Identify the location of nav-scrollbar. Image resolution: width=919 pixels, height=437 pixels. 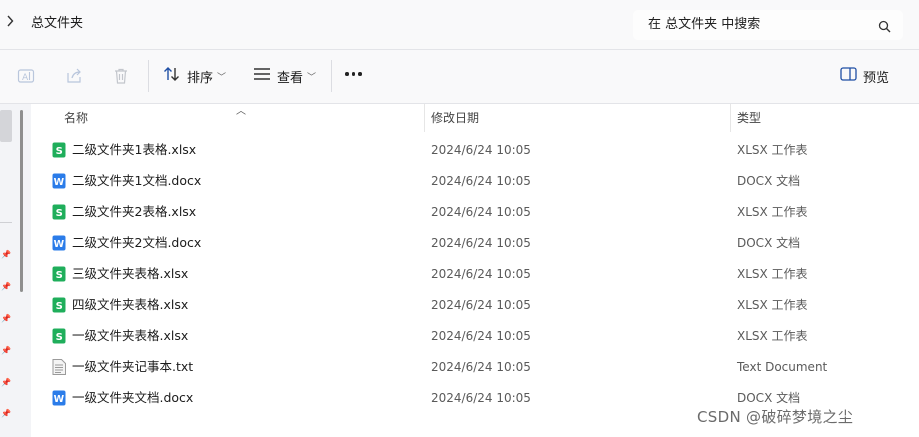
(21, 201).